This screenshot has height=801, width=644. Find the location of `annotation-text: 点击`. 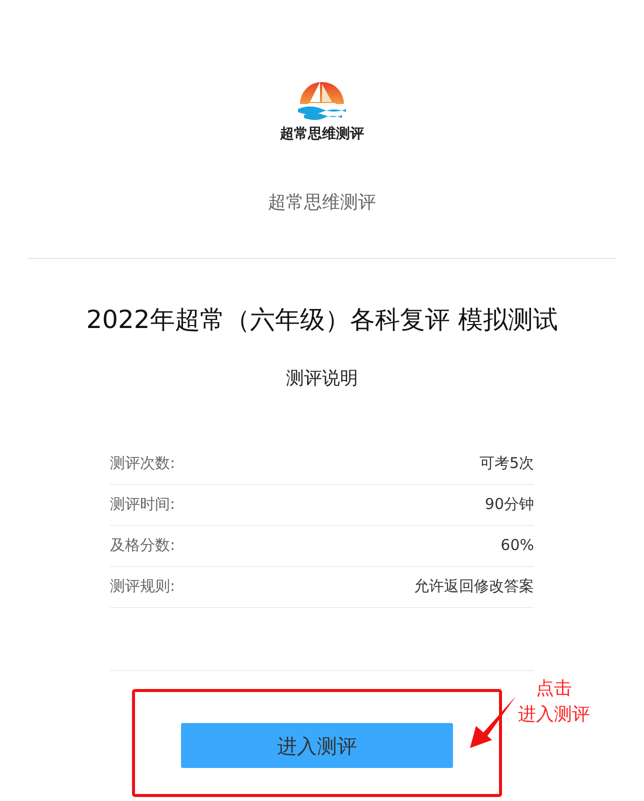

annotation-text: 点击 is located at coordinates (554, 689).